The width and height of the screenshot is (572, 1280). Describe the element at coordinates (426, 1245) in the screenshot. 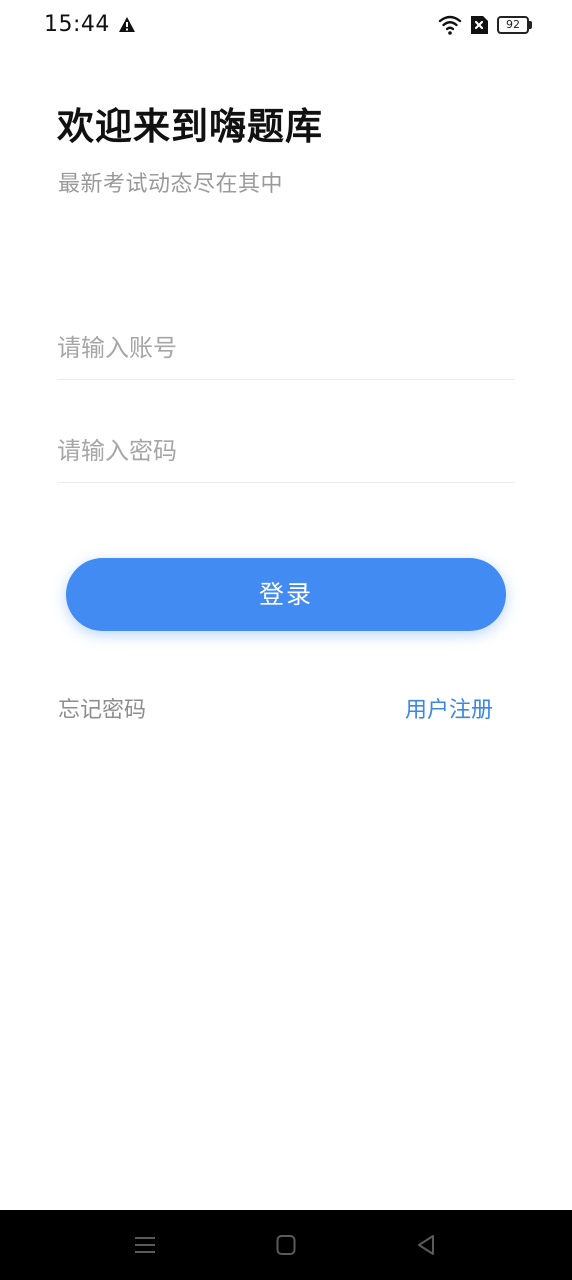

I see `back-icon` at that location.